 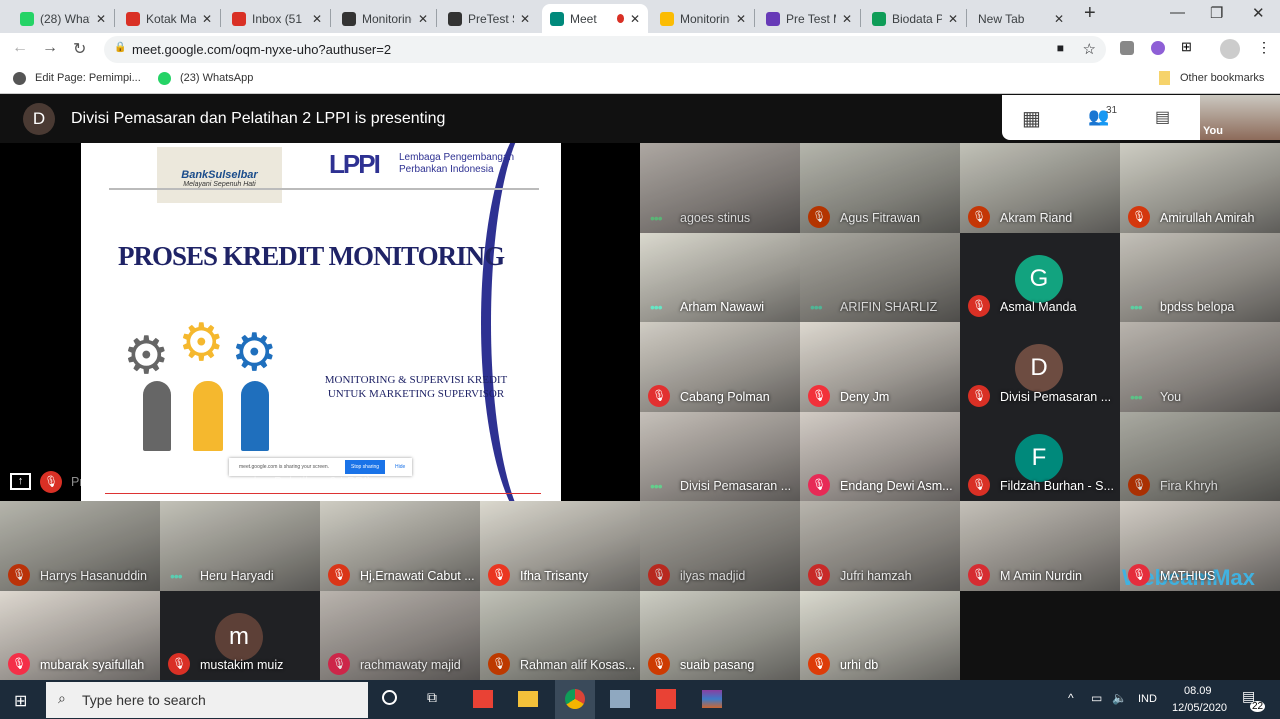 What do you see at coordinates (809, 18) in the screenshot?
I see `browser-tab: Pre Test M ✕` at bounding box center [809, 18].